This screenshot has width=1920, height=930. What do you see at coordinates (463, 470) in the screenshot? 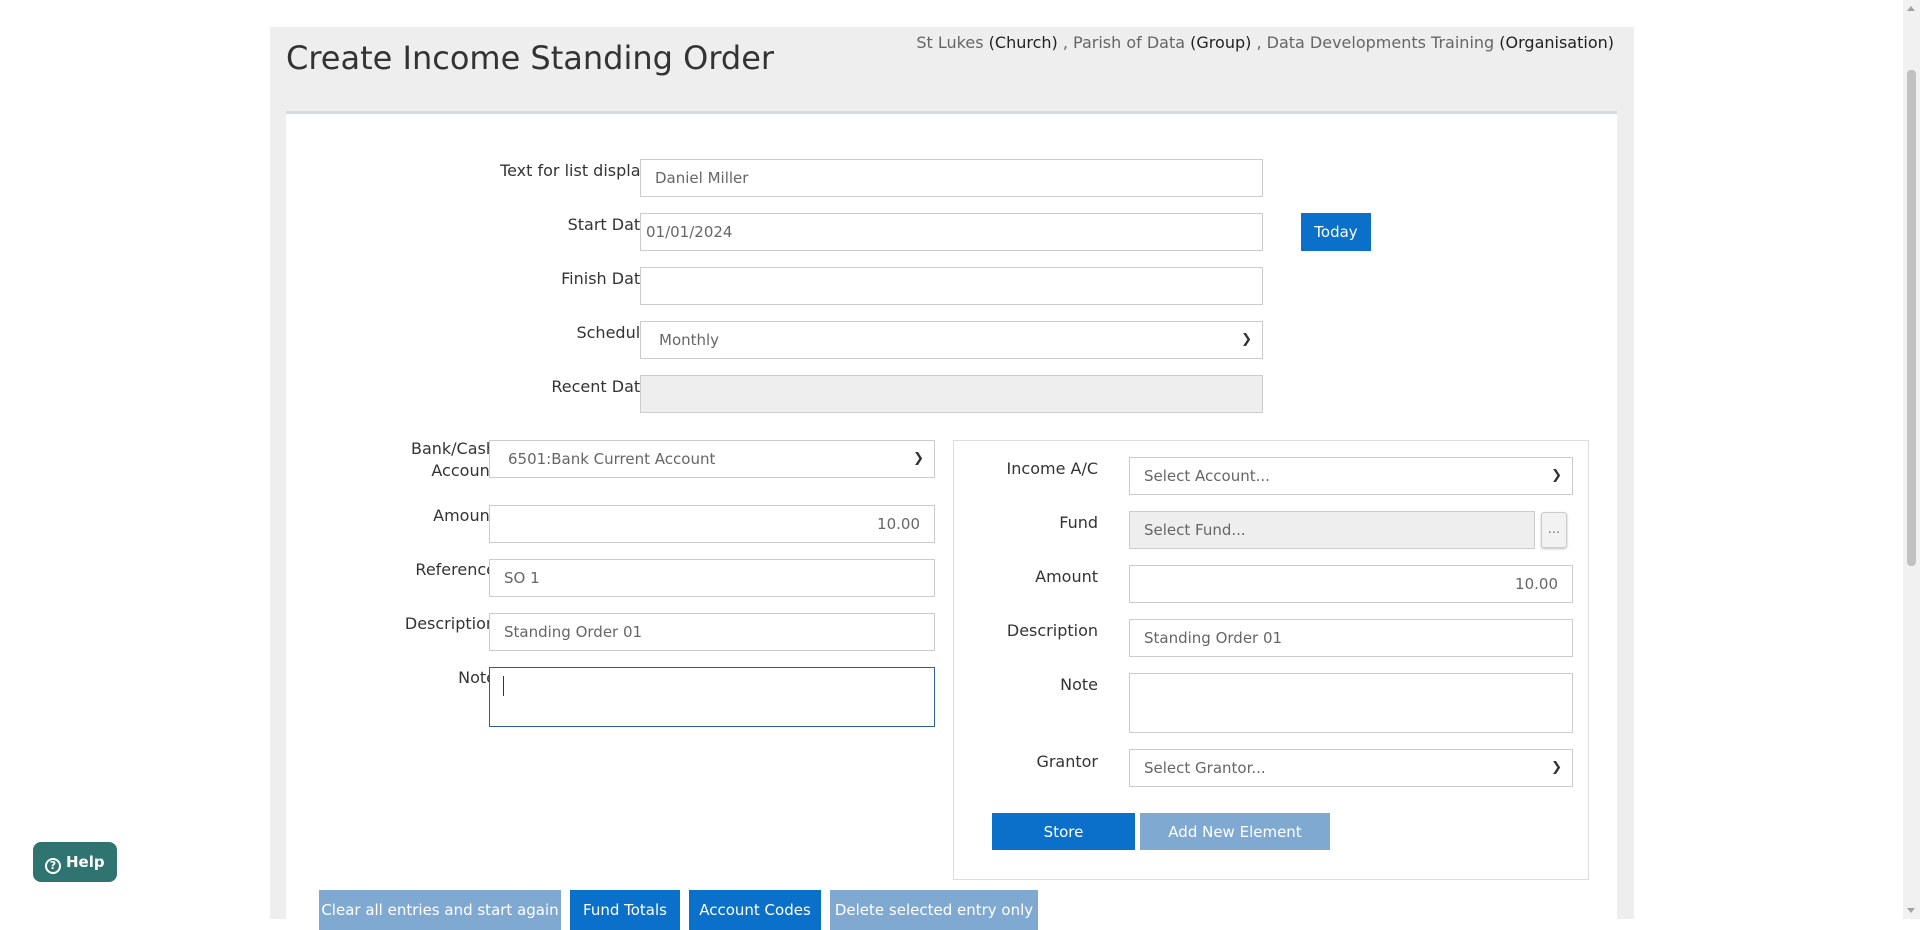
I see `bank-account-label-line2: Account` at bounding box center [463, 470].